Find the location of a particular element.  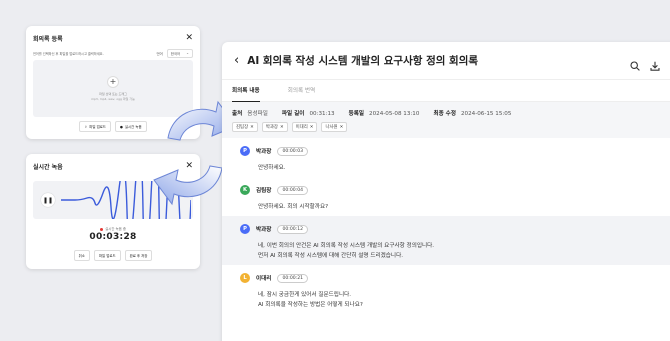

participant-name: 나사원 is located at coordinates (331, 127).